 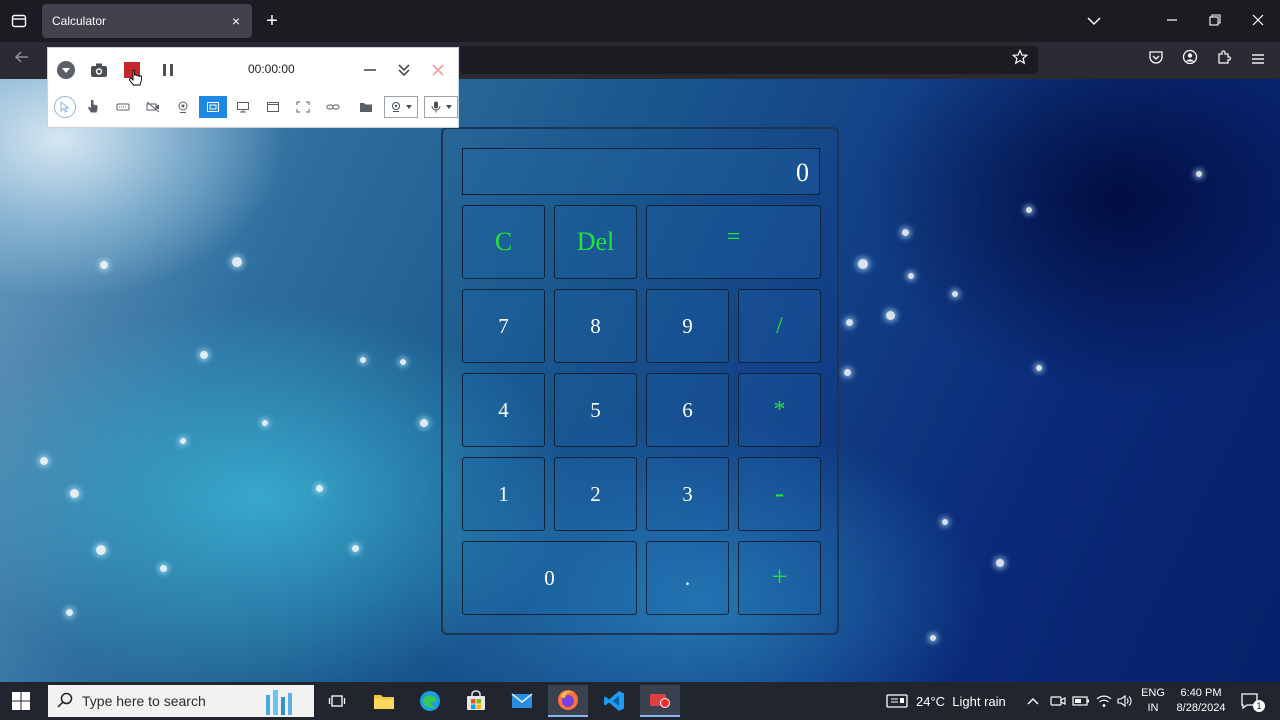 I want to click on plus-button: +, so click(x=779, y=578).